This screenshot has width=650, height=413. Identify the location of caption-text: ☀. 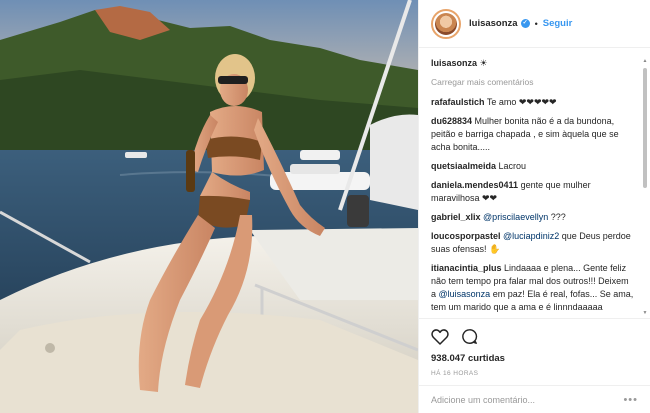
(483, 63).